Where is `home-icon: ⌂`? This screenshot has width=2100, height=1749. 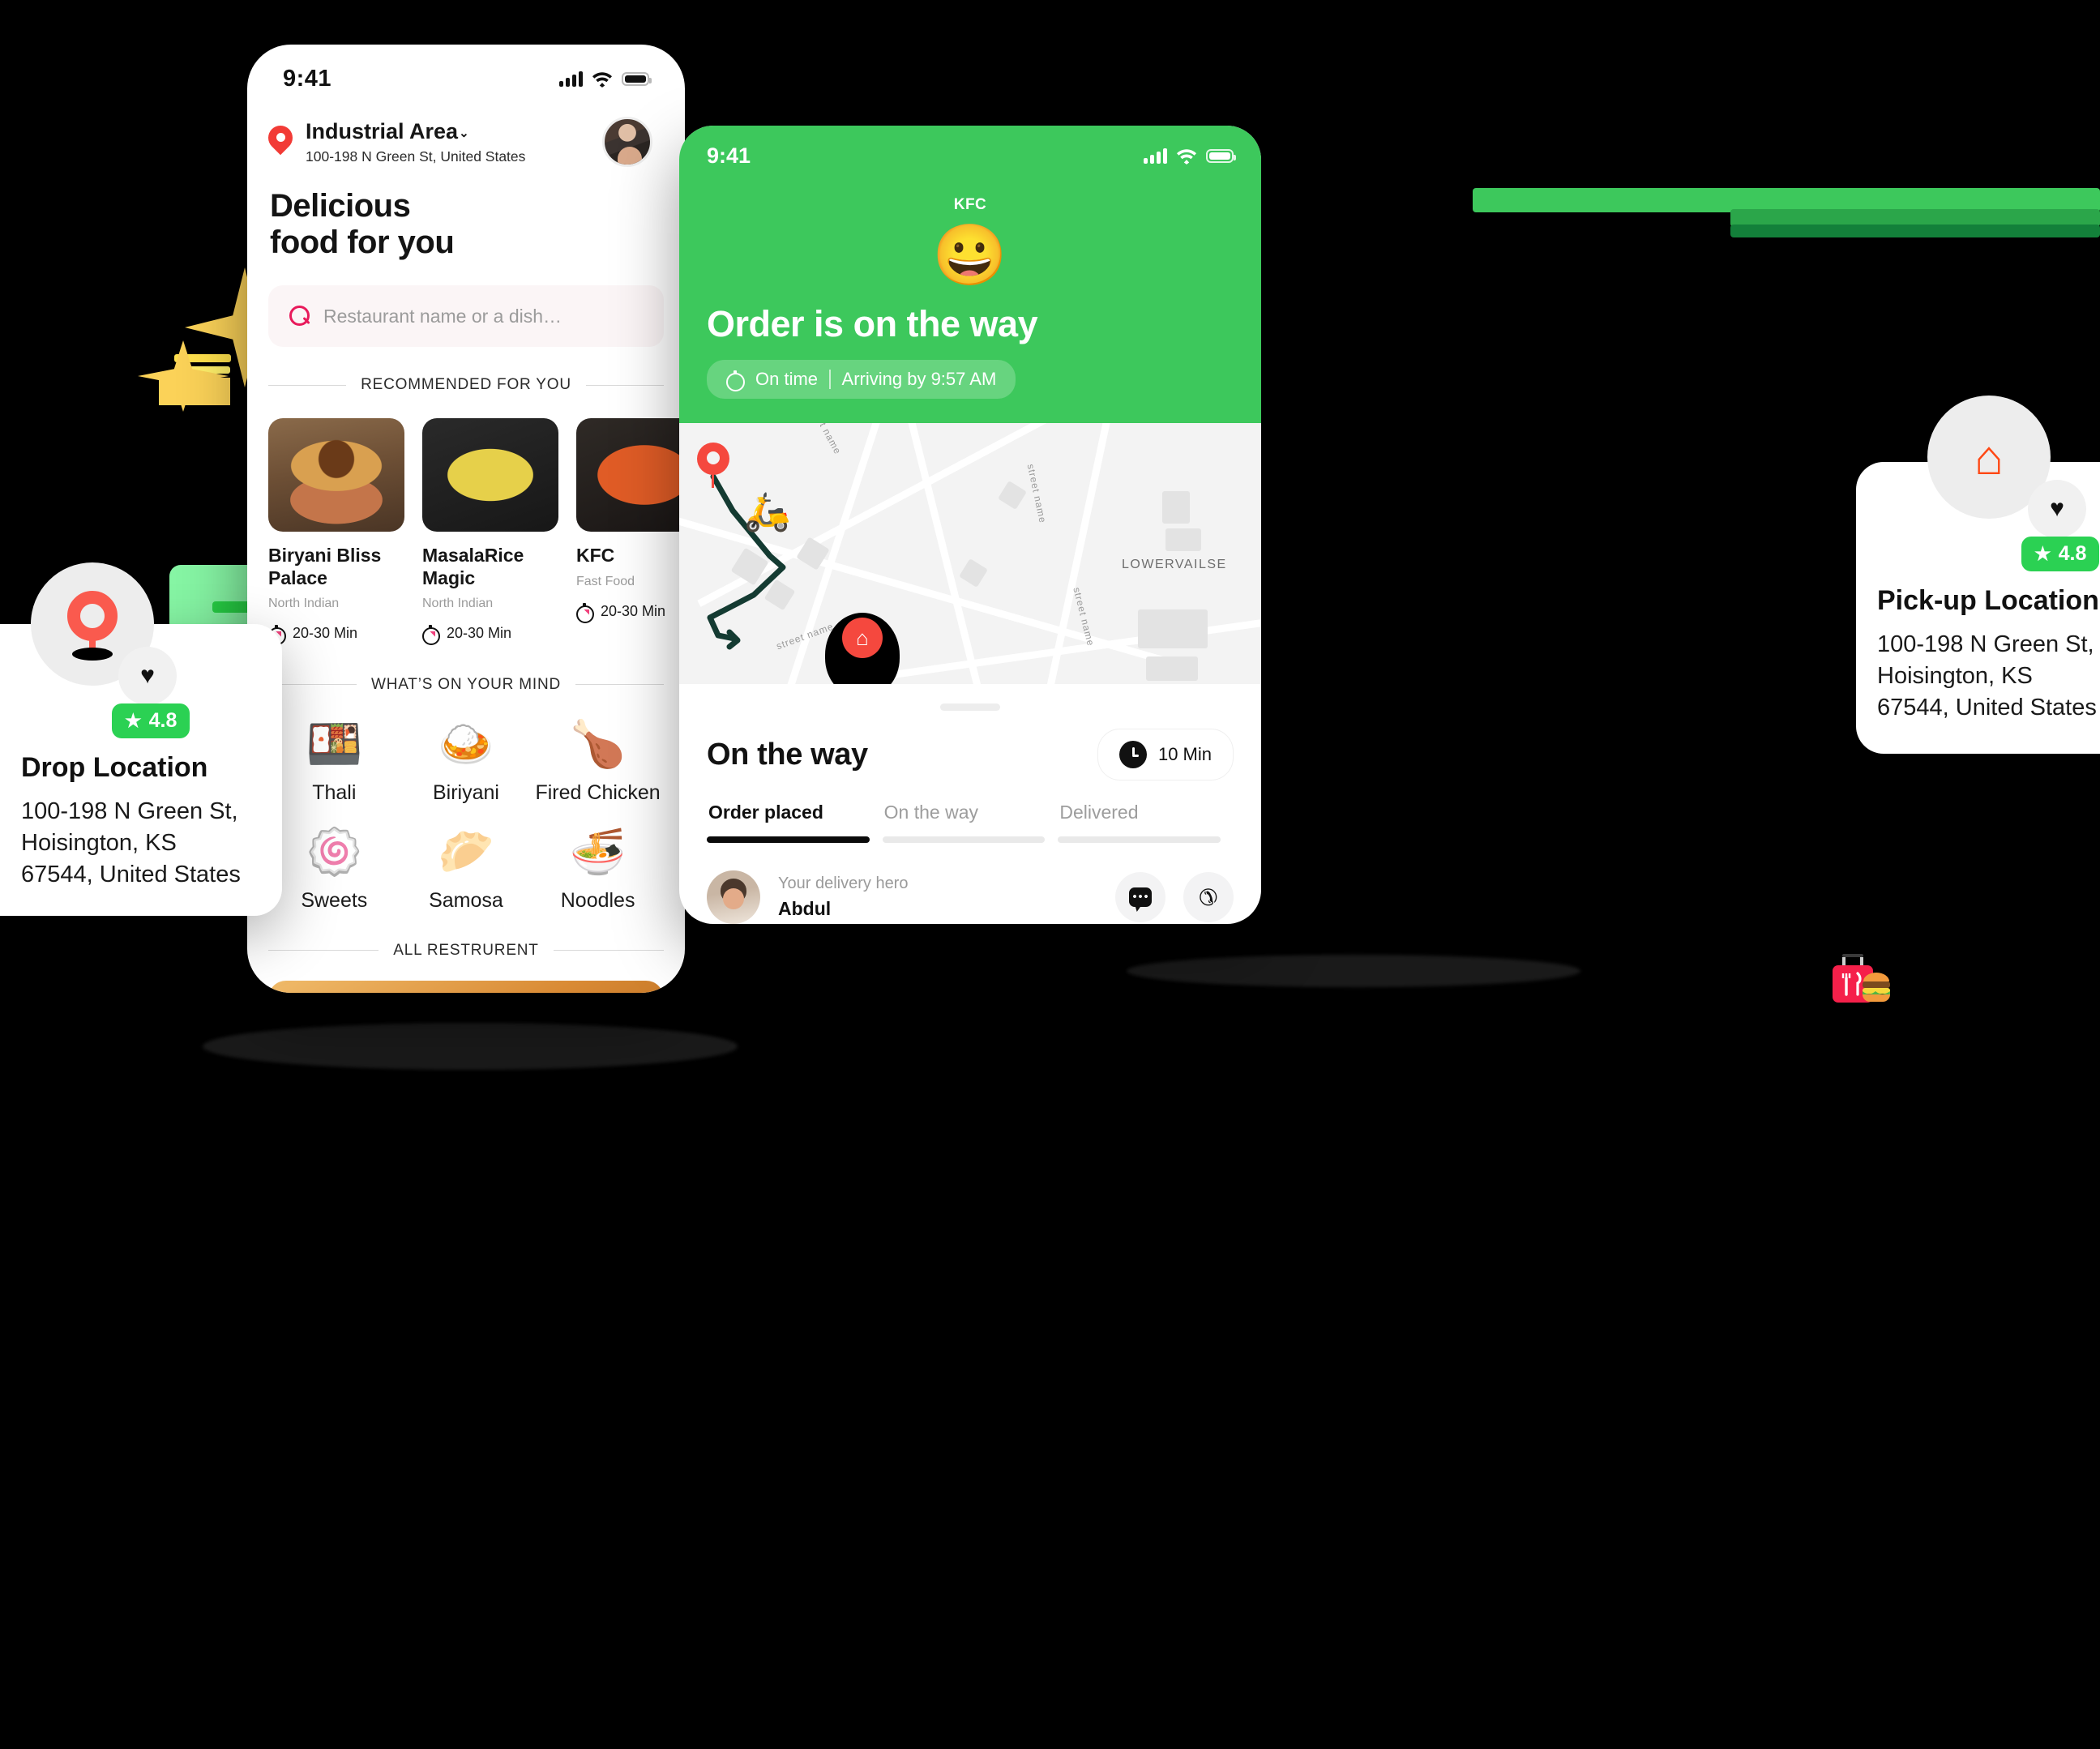 home-icon: ⌂ is located at coordinates (1989, 457).